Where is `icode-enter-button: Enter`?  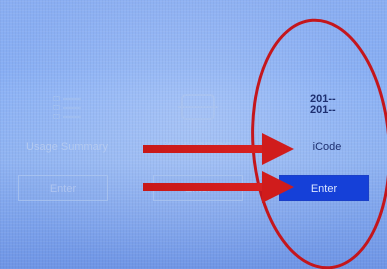
icode-enter-button: Enter is located at coordinates (324, 188).